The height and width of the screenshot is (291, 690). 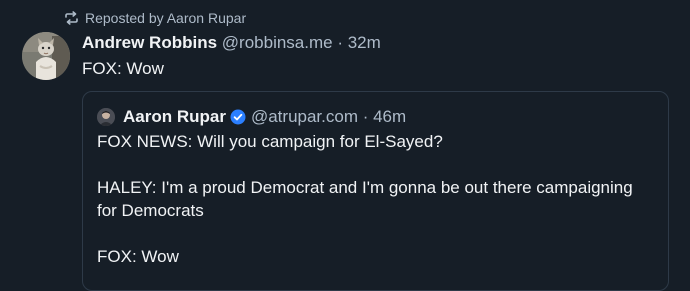 What do you see at coordinates (238, 117) in the screenshot?
I see `verified-check-icon` at bounding box center [238, 117].